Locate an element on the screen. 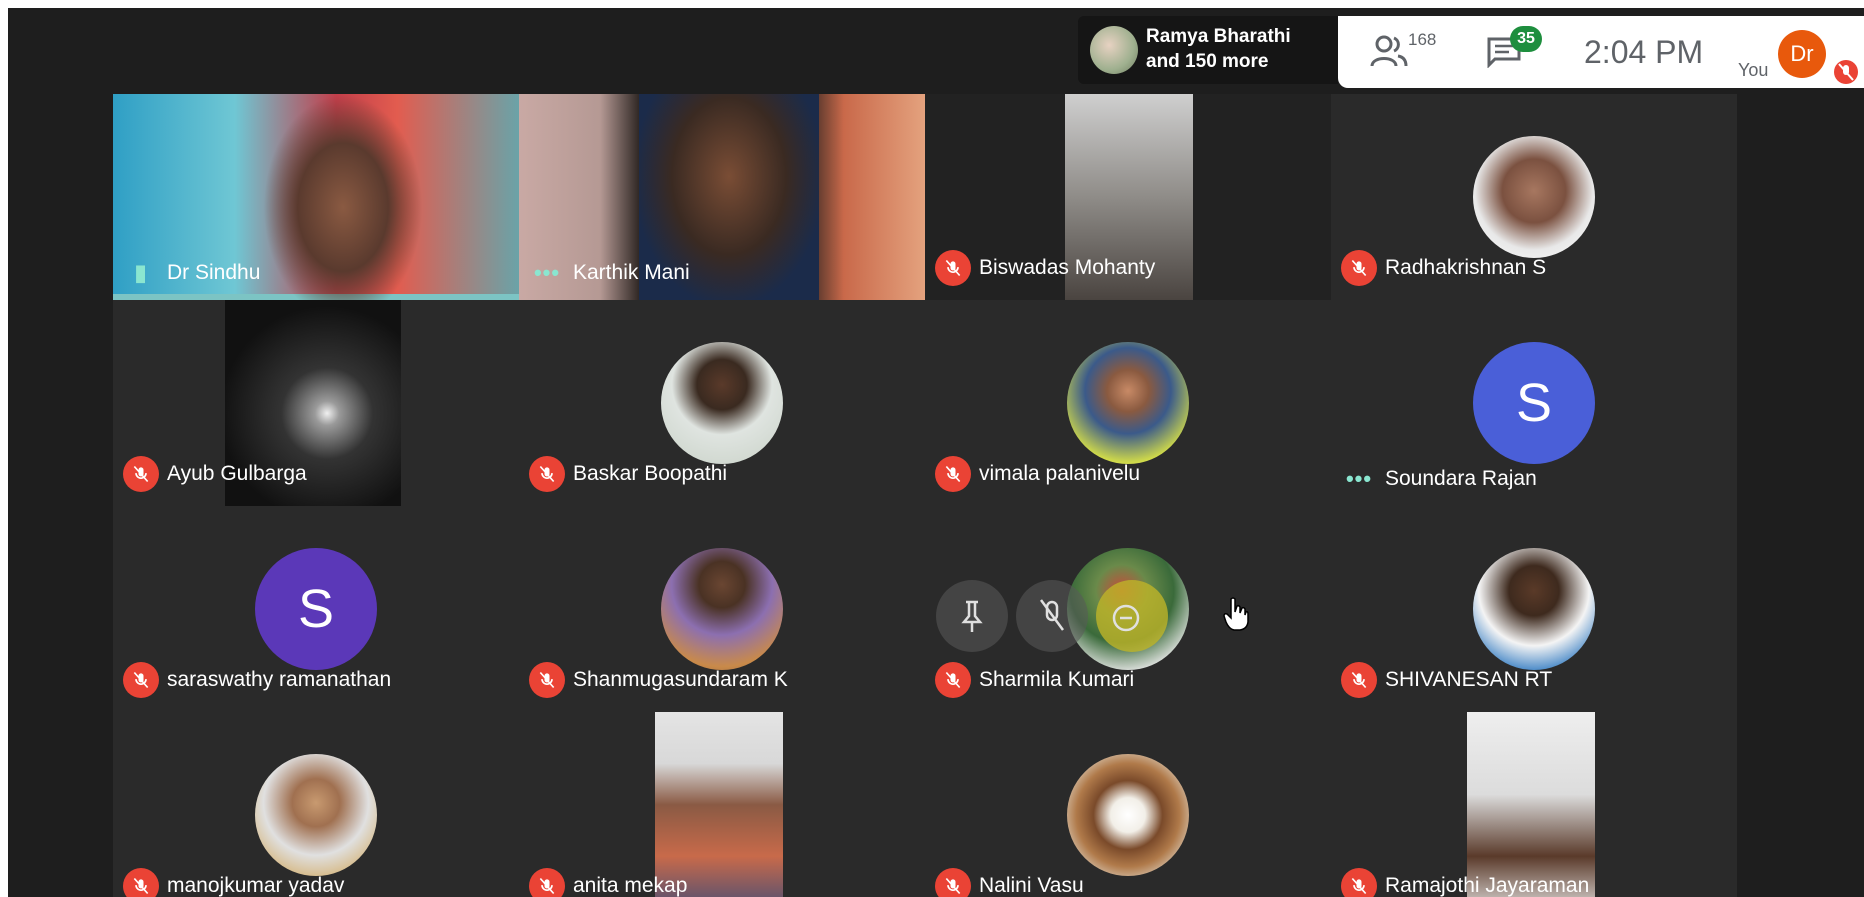 Image resolution: width=1864 pixels, height=897 pixels. tile-name-row: saraswathy ramanathan is located at coordinates (257, 680).